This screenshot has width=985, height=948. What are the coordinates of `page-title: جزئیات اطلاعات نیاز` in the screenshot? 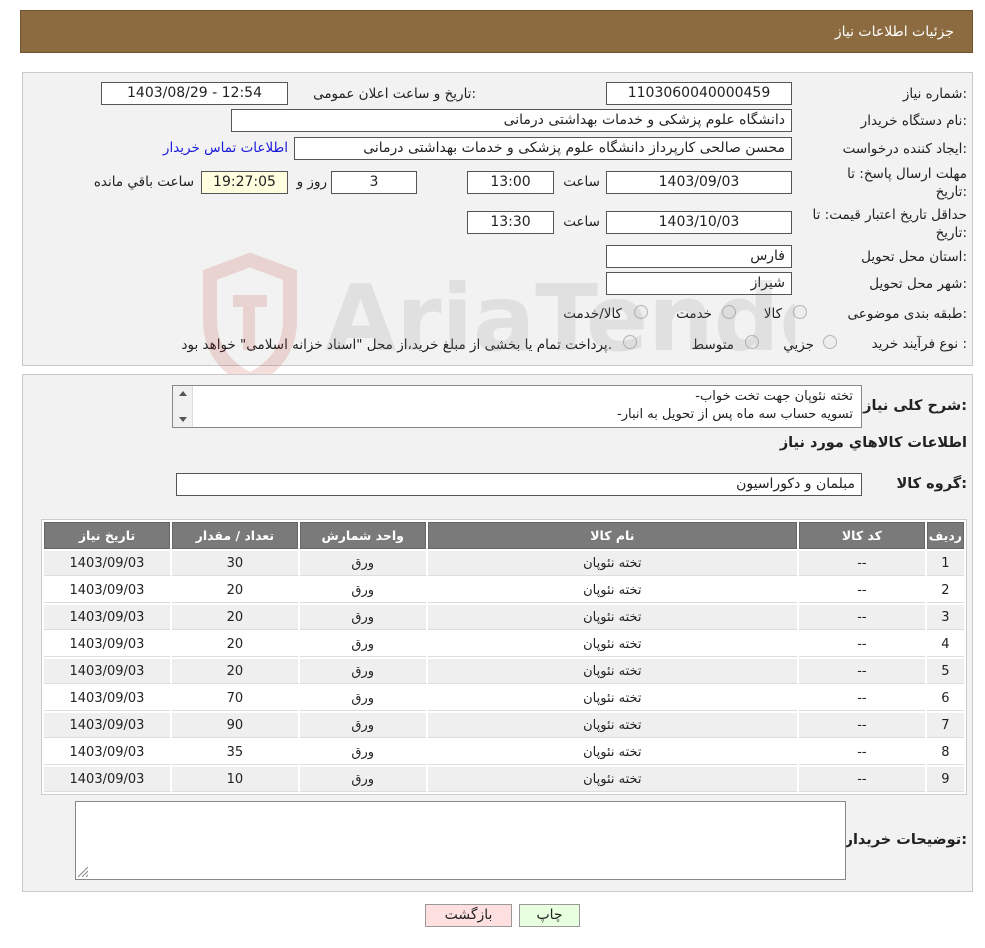 It's located at (894, 31).